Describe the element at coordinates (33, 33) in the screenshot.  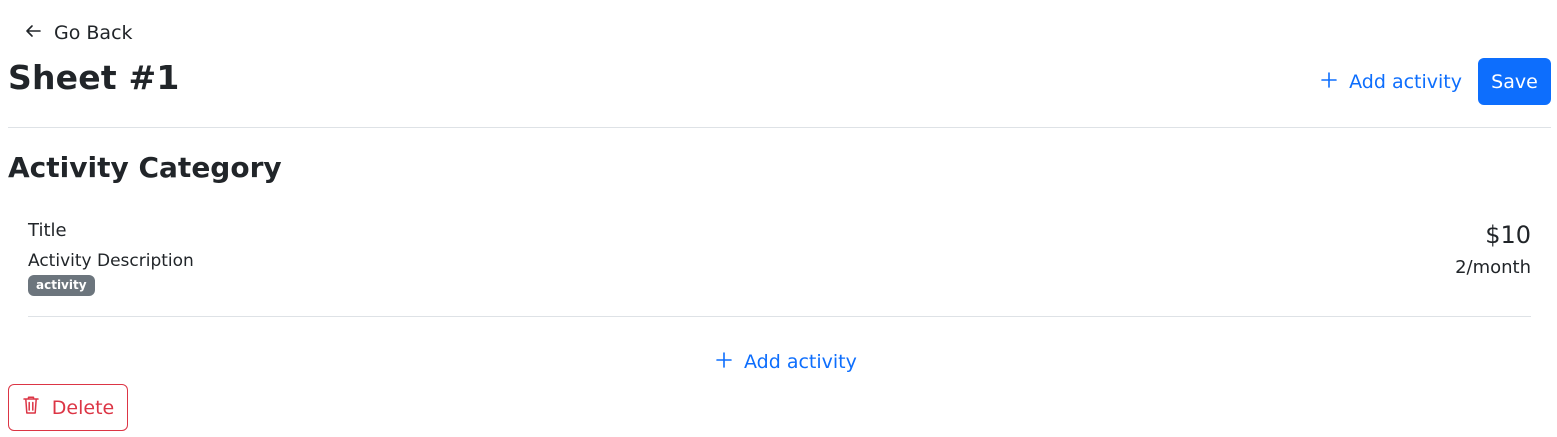
I see `arrow-left-icon` at that location.